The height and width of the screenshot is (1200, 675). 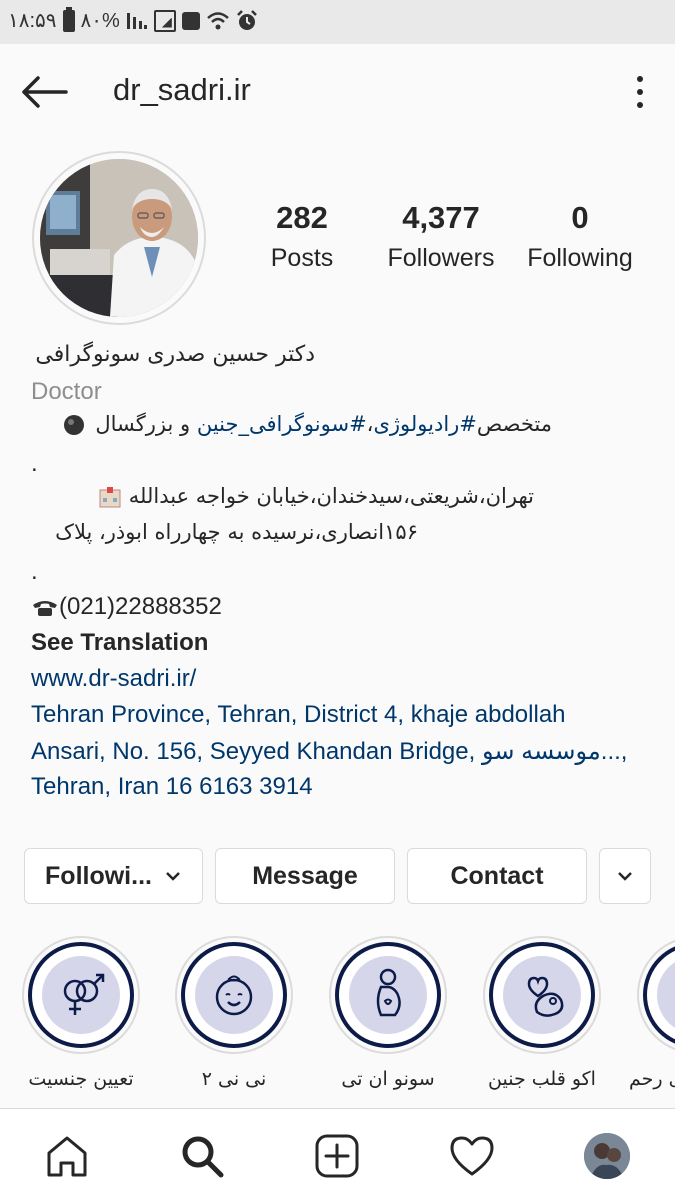 I want to click on back-arrow-icon, so click(x=45, y=92).